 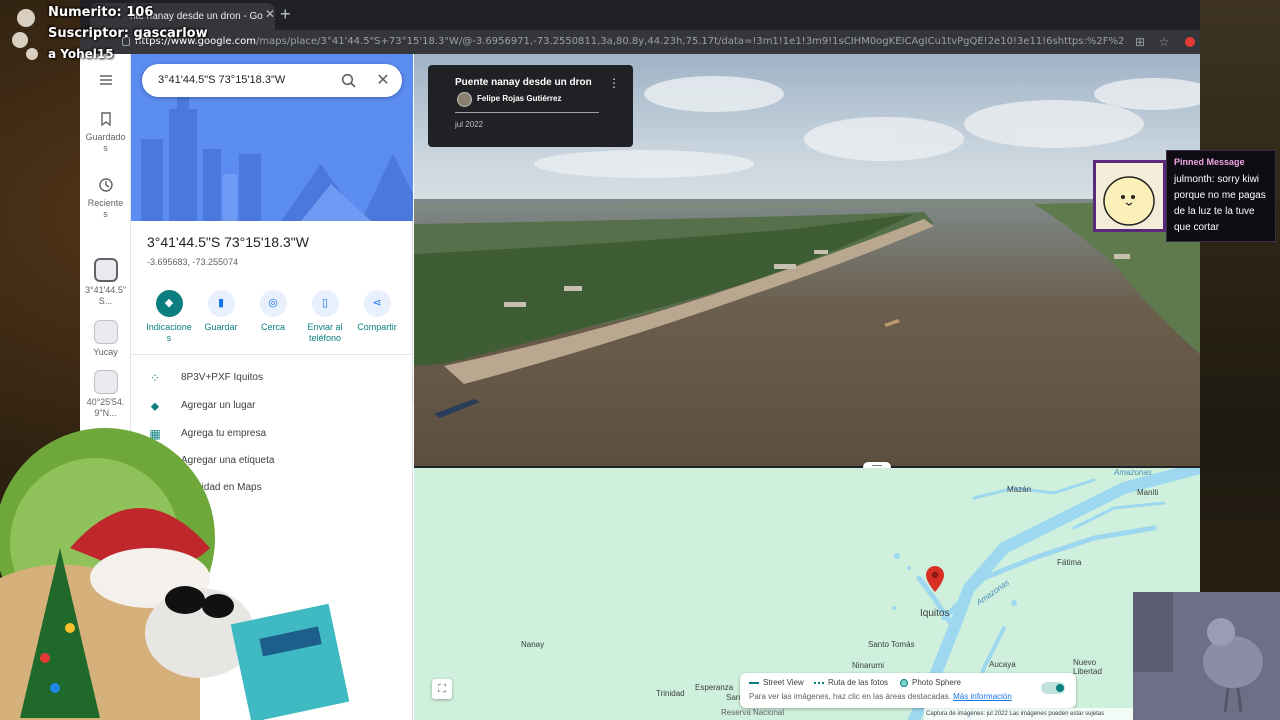 I want to click on rail-menu-button, so click(x=105, y=82).